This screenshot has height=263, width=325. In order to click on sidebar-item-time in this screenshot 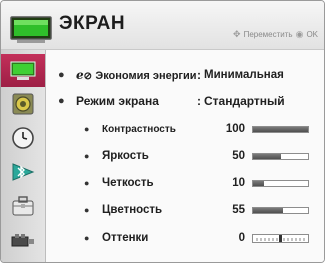, I will do `click(23, 138)`.